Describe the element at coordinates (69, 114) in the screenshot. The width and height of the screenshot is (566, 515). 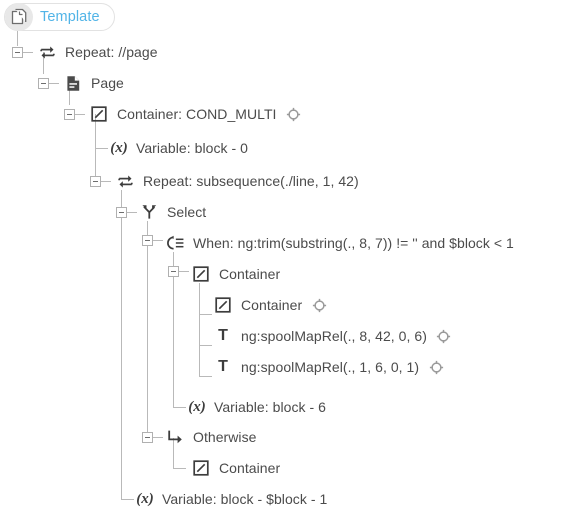
I see `toggle-n3` at that location.